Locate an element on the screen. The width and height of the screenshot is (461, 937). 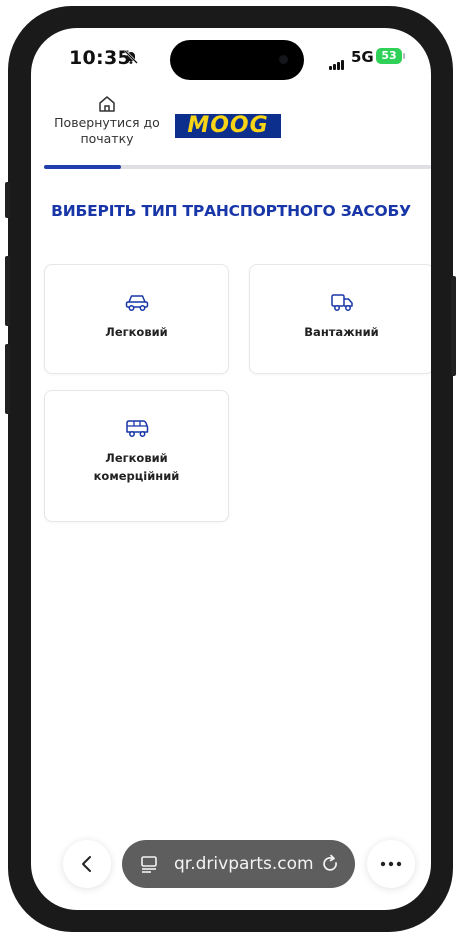
volume-down-button is located at coordinates (7, 379).